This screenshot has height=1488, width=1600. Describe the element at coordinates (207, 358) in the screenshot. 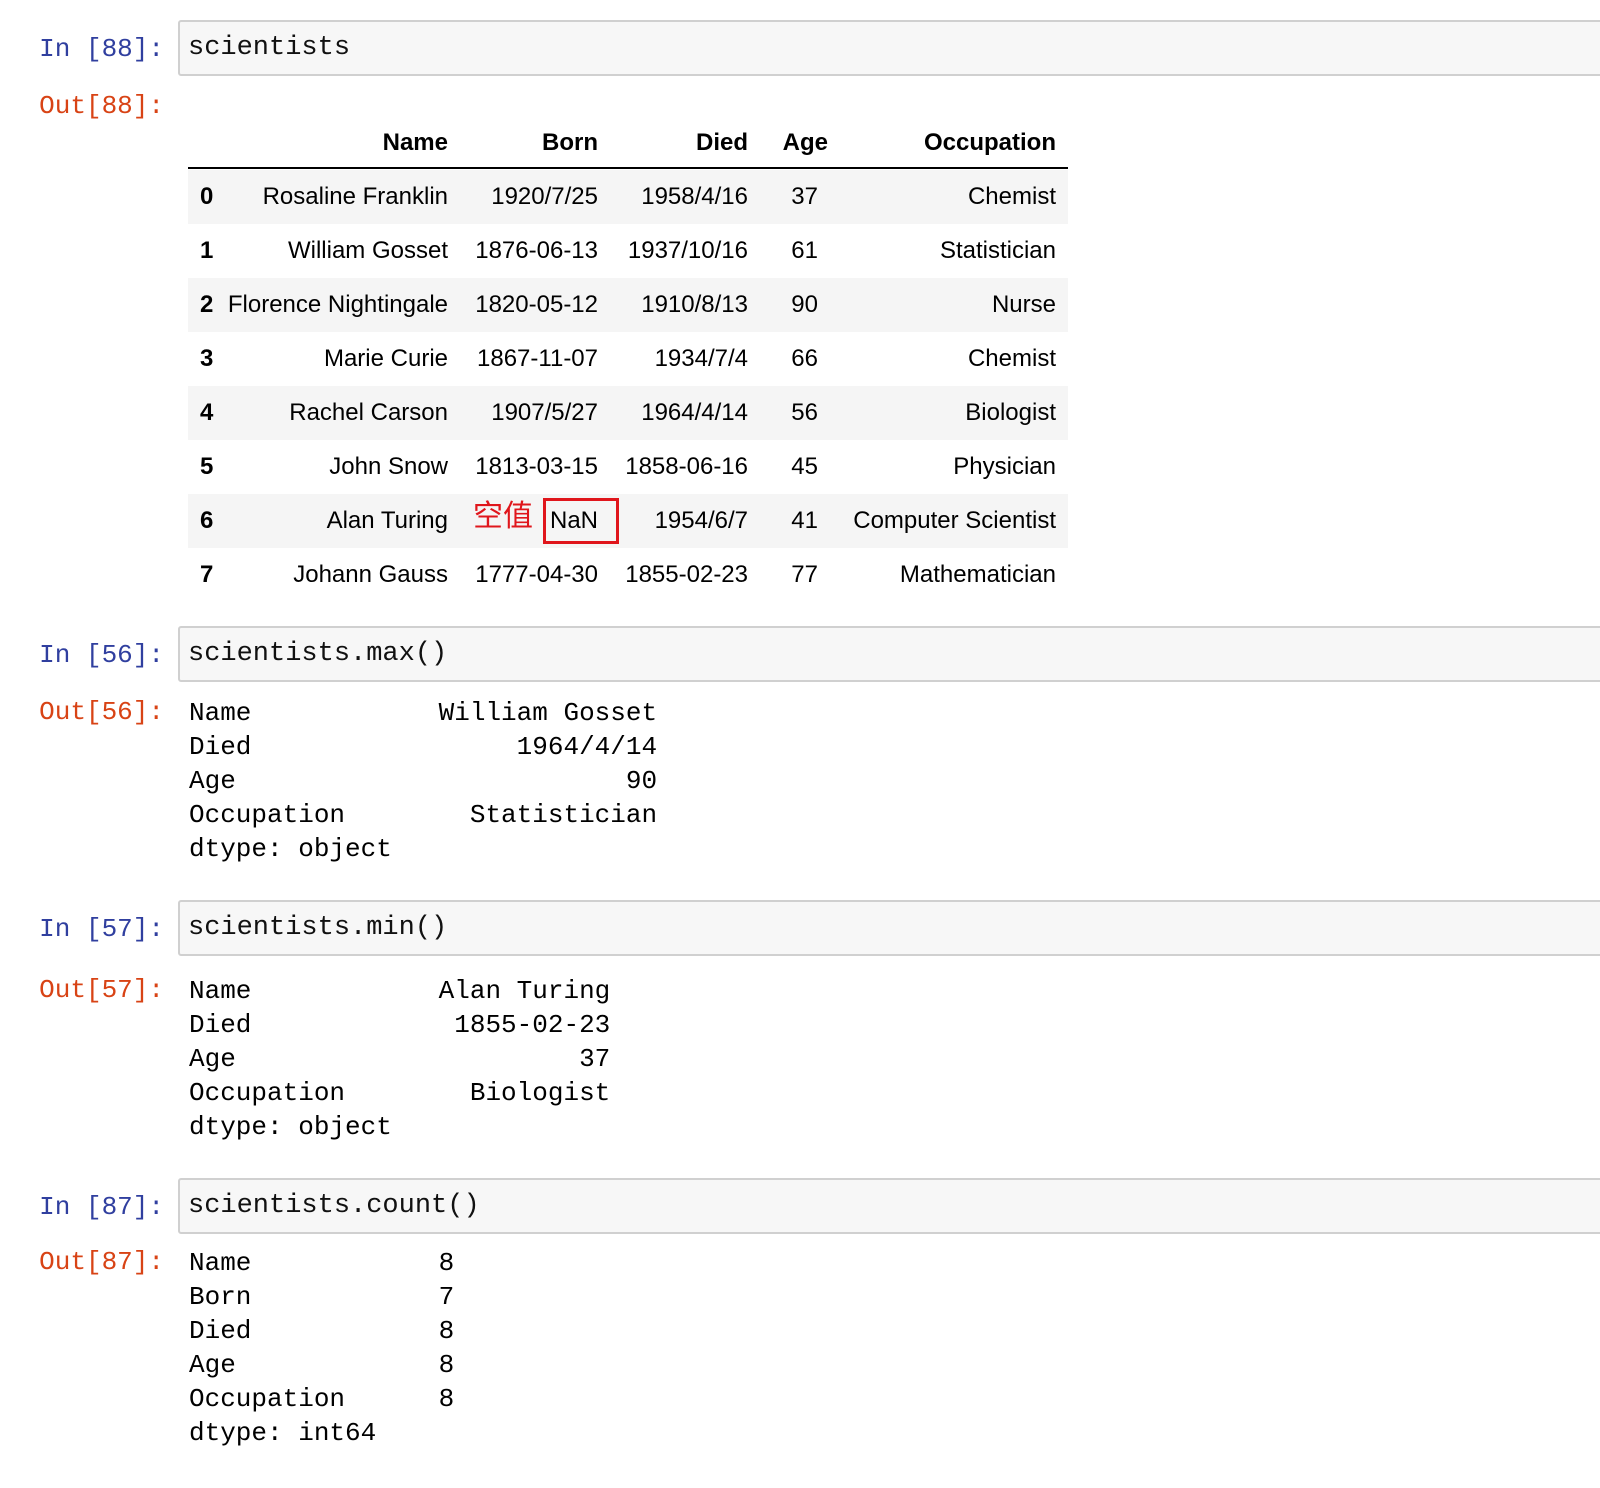

I see `row-index: 3` at that location.